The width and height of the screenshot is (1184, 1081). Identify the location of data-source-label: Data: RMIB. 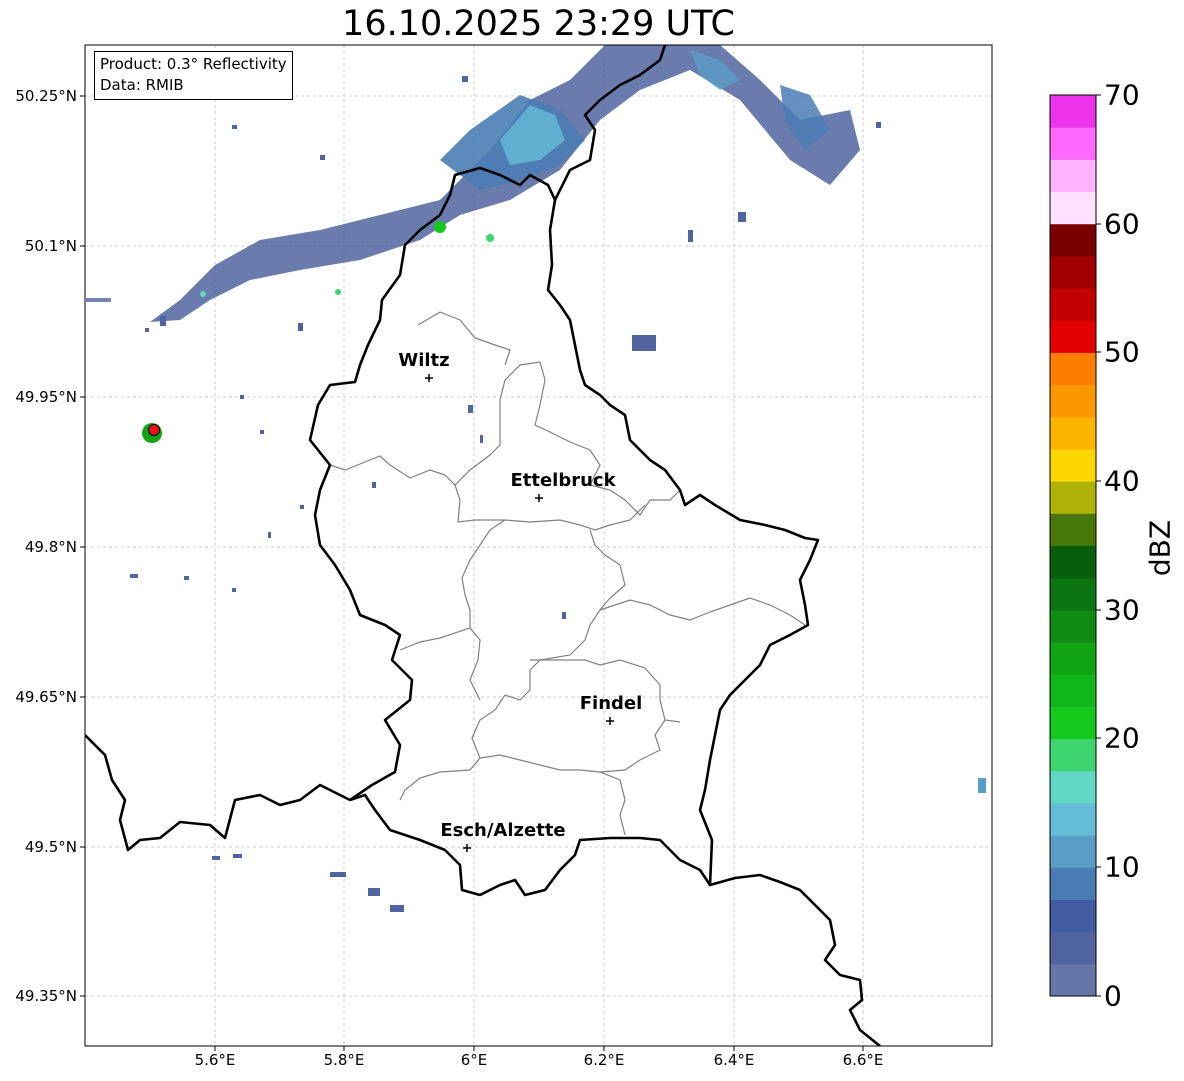
(142, 85).